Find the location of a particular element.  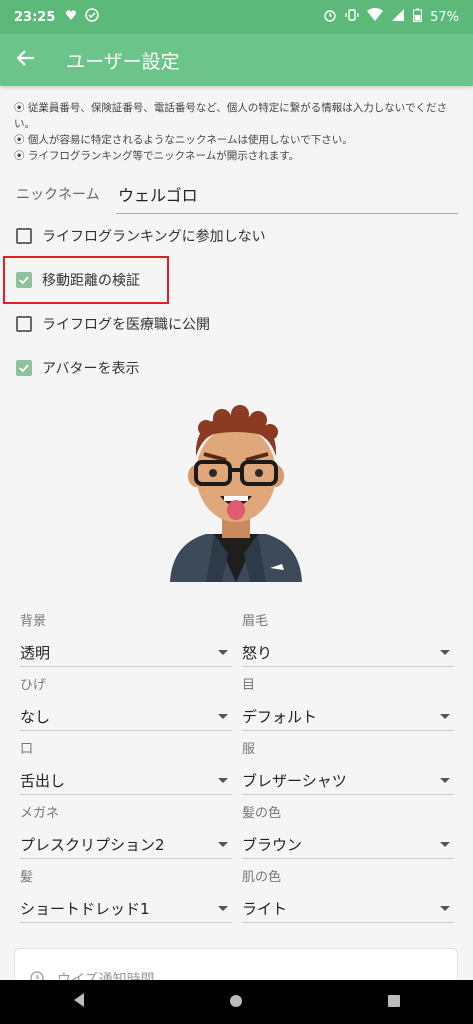

dropdown: ショートドレッド1 is located at coordinates (126, 909).